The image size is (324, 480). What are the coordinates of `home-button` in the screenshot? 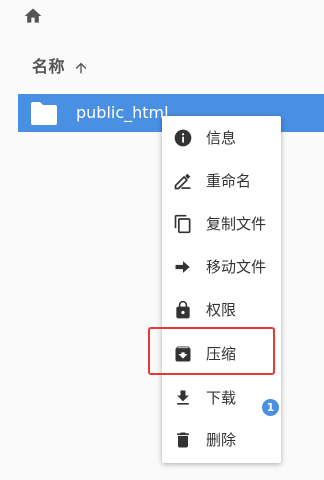 It's located at (33, 16).